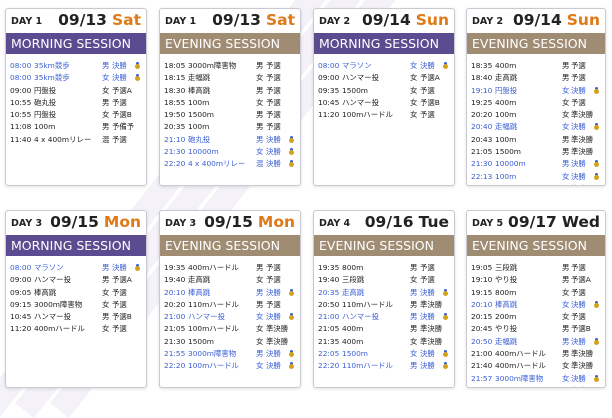 The width and height of the screenshot is (612, 418). I want to click on event-name: 砲丸投, so click(199, 139).